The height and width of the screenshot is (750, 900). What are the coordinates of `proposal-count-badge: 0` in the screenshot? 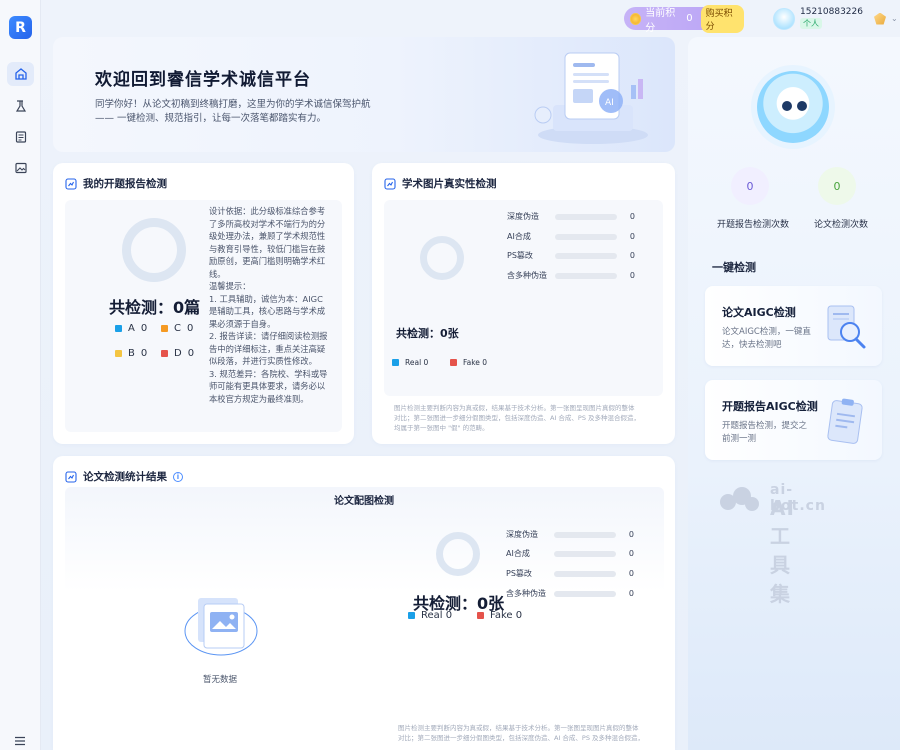 It's located at (750, 186).